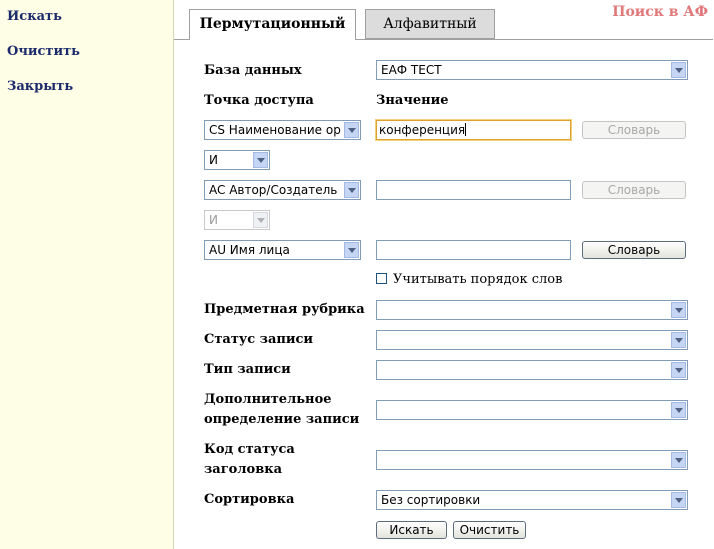 The image size is (714, 549). What do you see at coordinates (489, 530) in the screenshot?
I see `clear-button: Очистить` at bounding box center [489, 530].